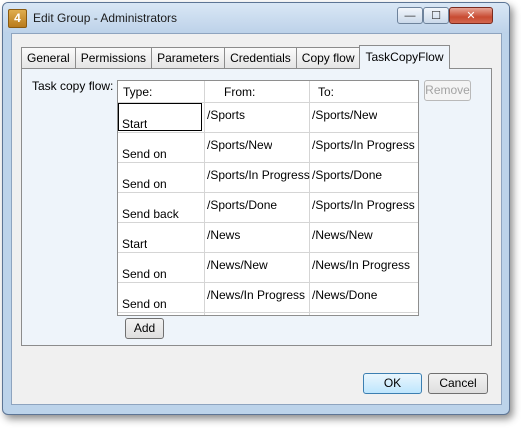  Describe the element at coordinates (223, 235) in the screenshot. I see `grid-cell-from: /News` at that location.